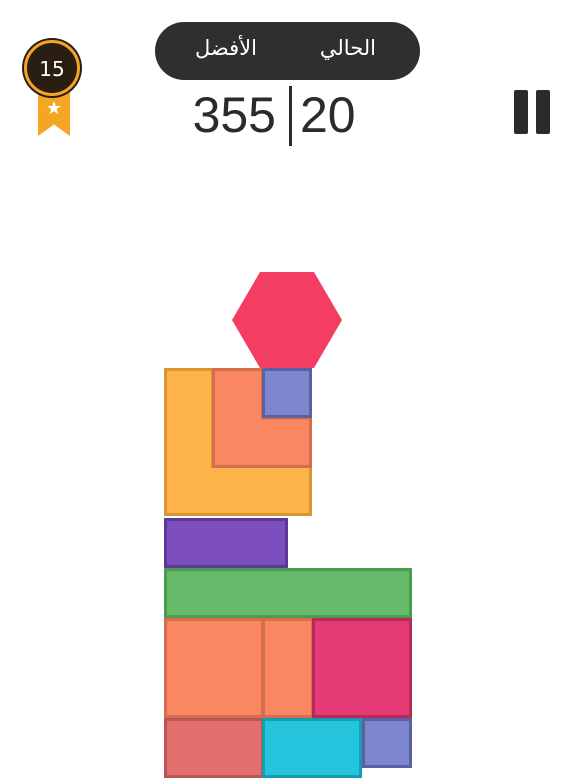 This screenshot has width=576, height=778. Describe the element at coordinates (328, 115) in the screenshot. I see `current-score-value: 20` at that location.